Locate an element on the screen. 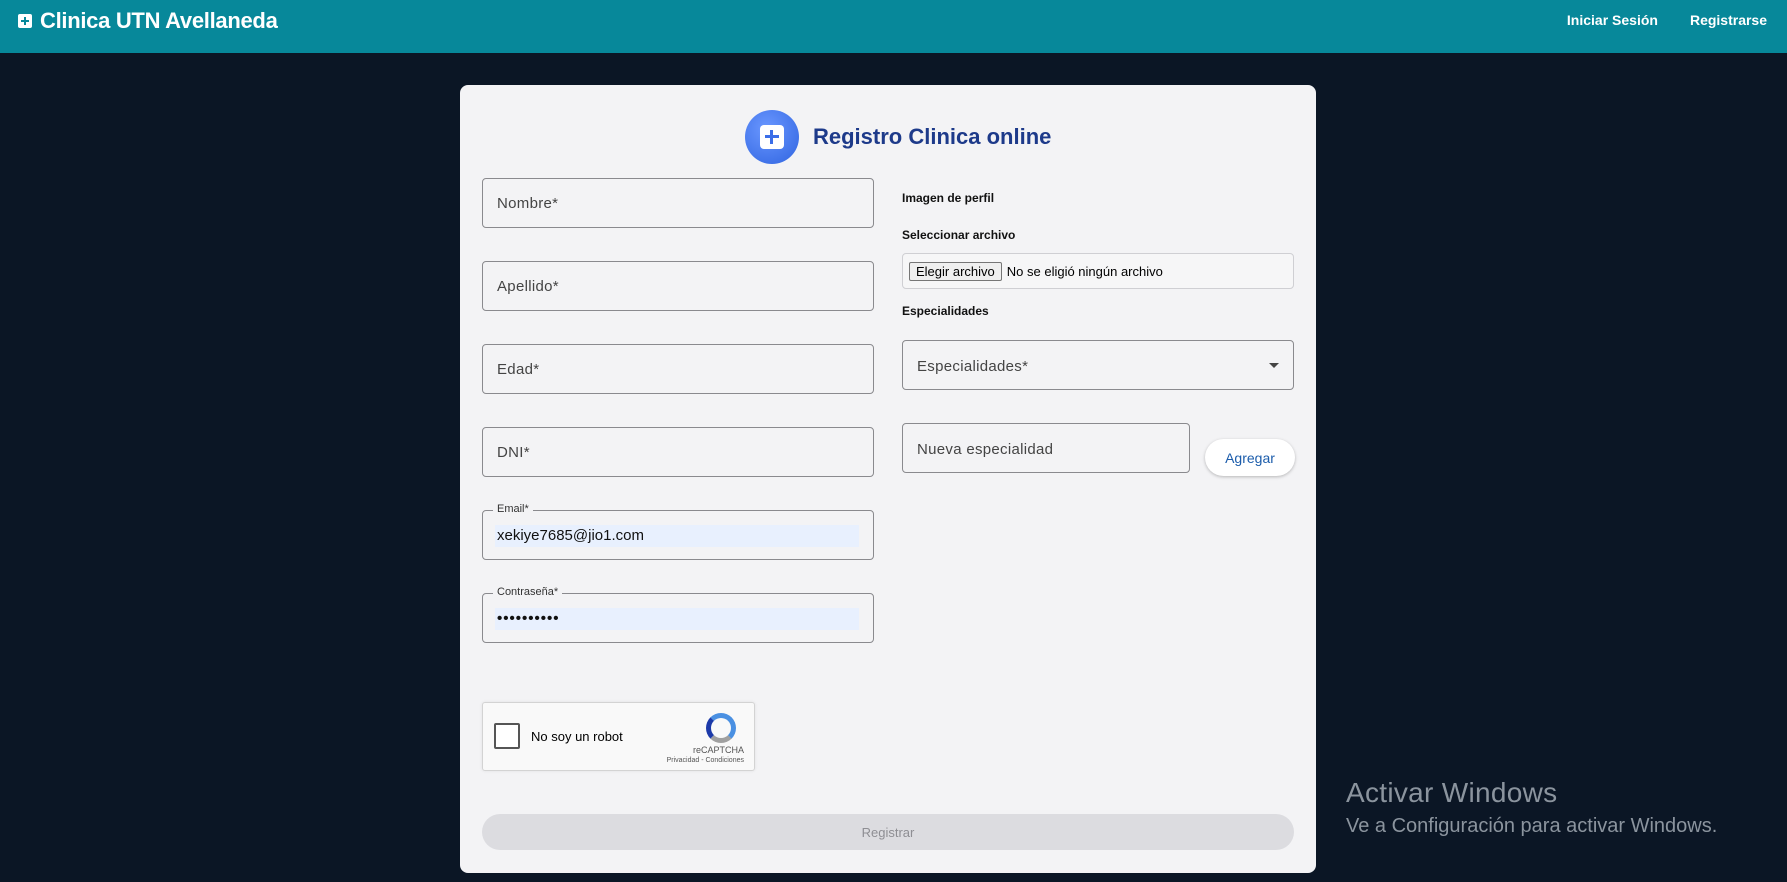  specialties-label: Especialidades is located at coordinates (945, 311).